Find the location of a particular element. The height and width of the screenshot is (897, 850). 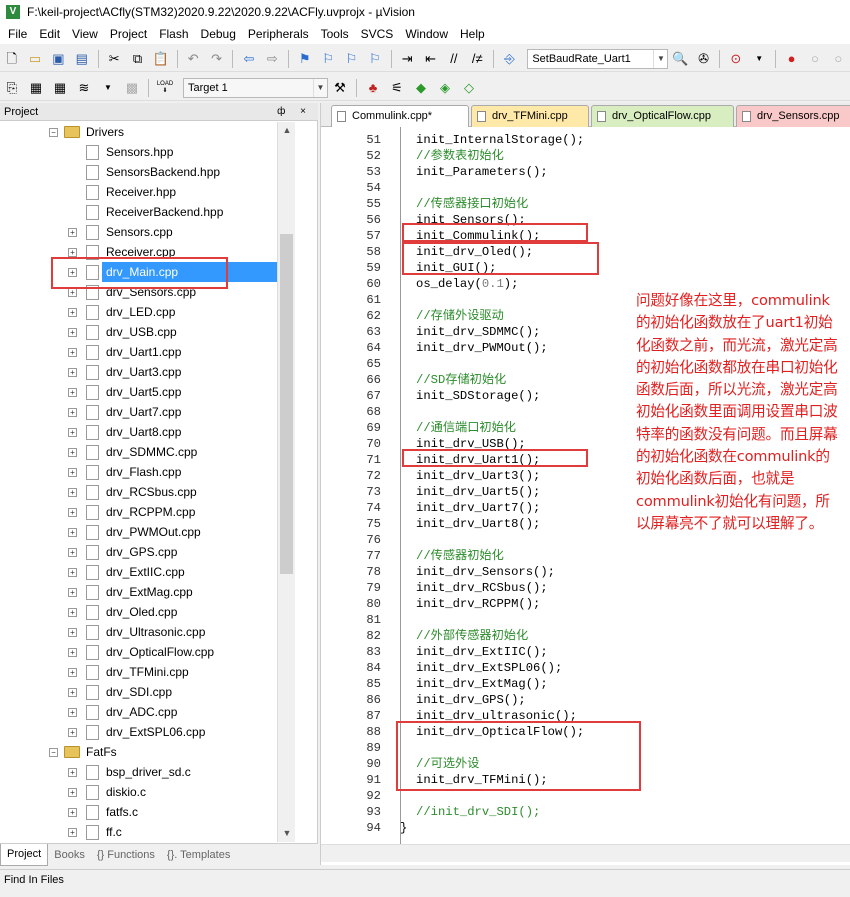

target-options-icon: ⚒ is located at coordinates (340, 88).